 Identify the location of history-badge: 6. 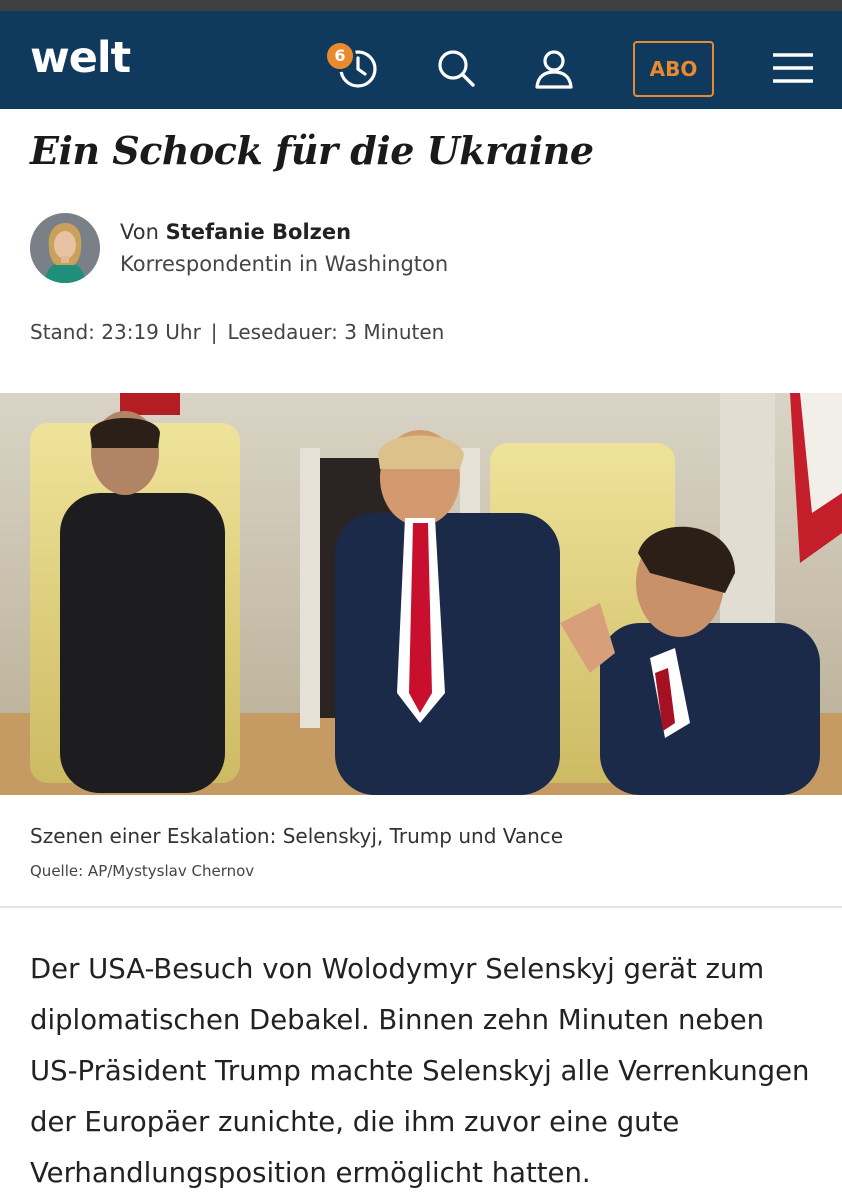
(340, 56).